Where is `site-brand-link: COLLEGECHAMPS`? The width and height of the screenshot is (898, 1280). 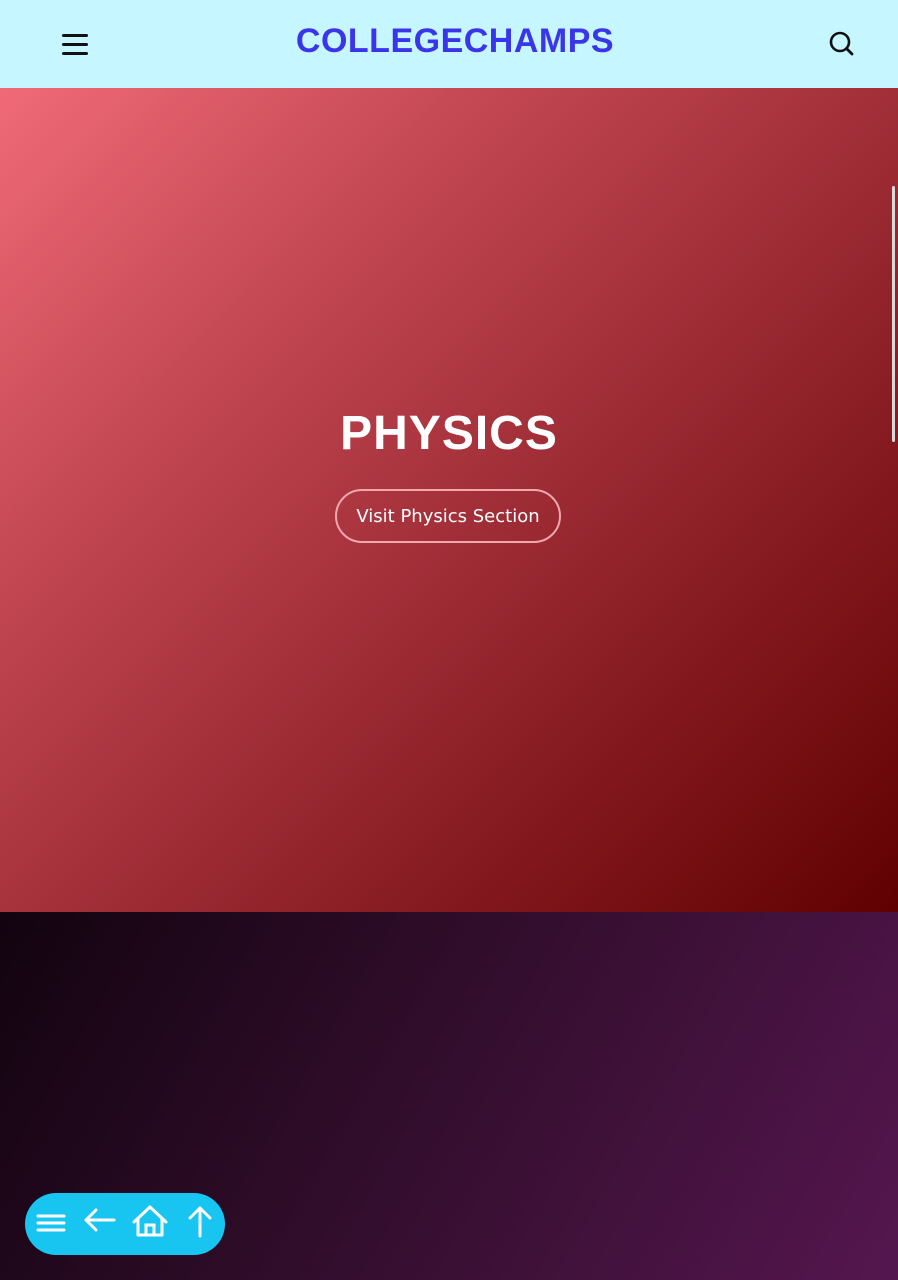 site-brand-link: COLLEGECHAMPS is located at coordinates (449, 41).